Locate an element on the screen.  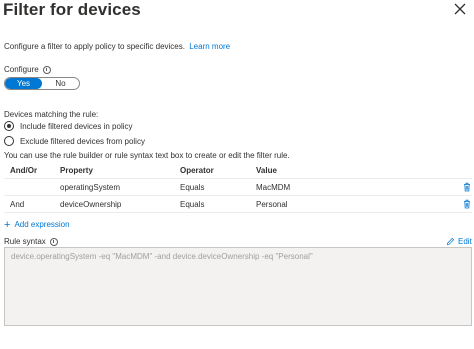
edit-label: Edit is located at coordinates (465, 241).